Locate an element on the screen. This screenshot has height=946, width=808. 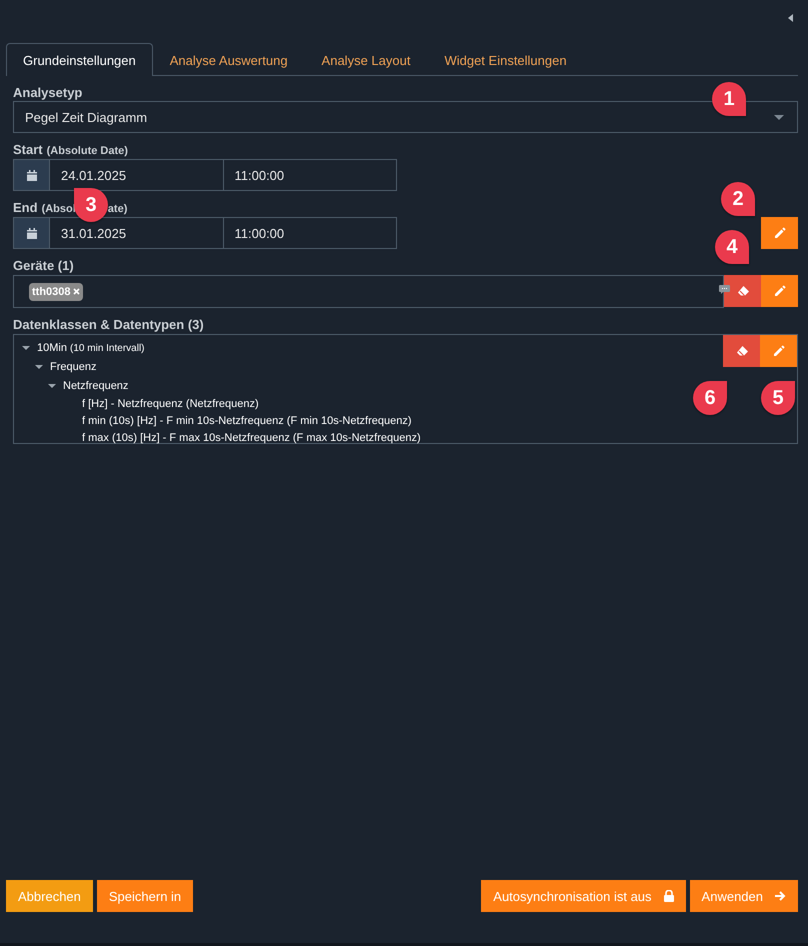
tree-item: Netzfrequenz is located at coordinates (95, 386).